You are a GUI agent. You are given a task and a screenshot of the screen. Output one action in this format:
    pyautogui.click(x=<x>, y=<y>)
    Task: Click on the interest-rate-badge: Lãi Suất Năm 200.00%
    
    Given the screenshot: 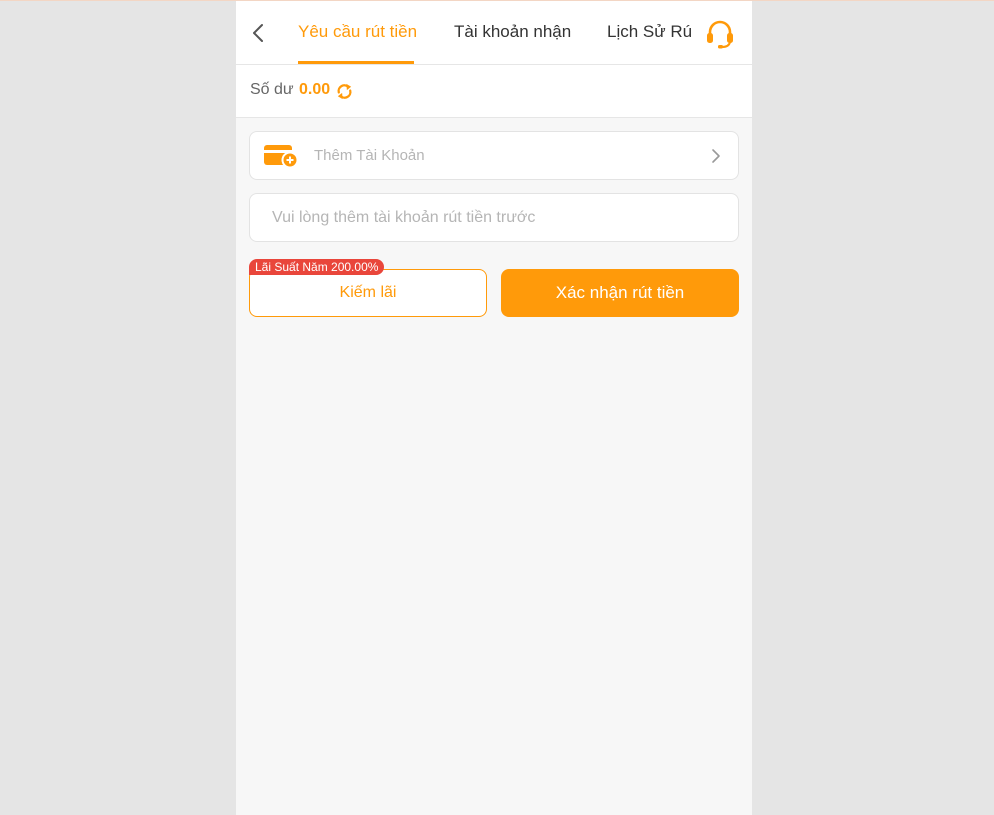 What is the action you would take?
    pyautogui.click(x=317, y=267)
    